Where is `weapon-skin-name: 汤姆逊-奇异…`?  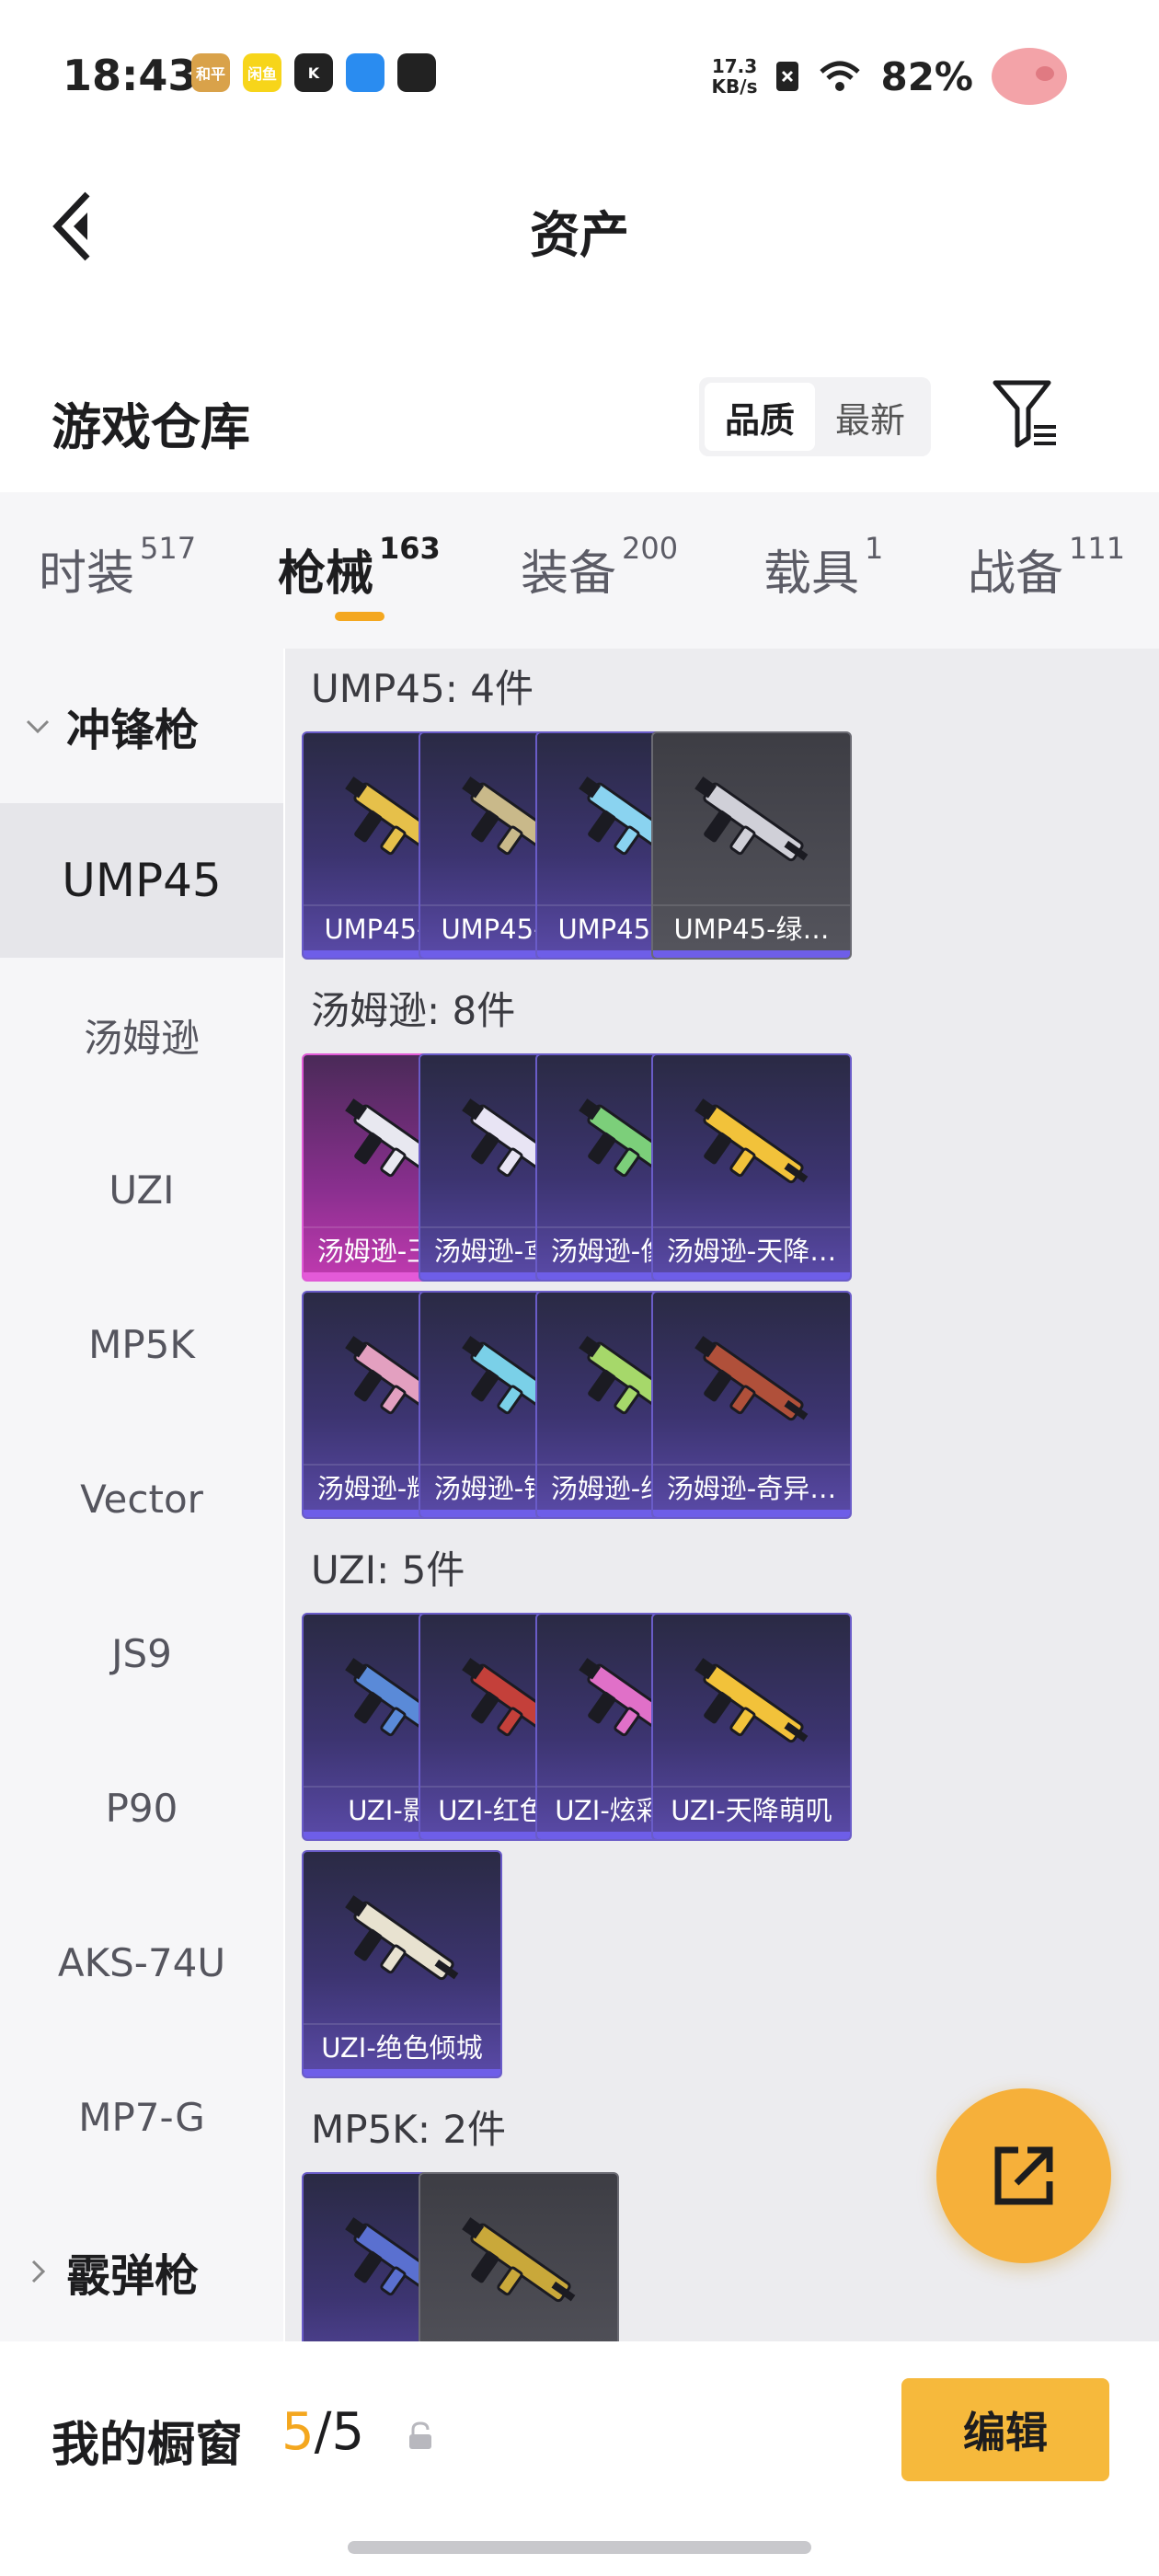
weapon-skin-name: 汤姆逊-奇异… is located at coordinates (751, 1488).